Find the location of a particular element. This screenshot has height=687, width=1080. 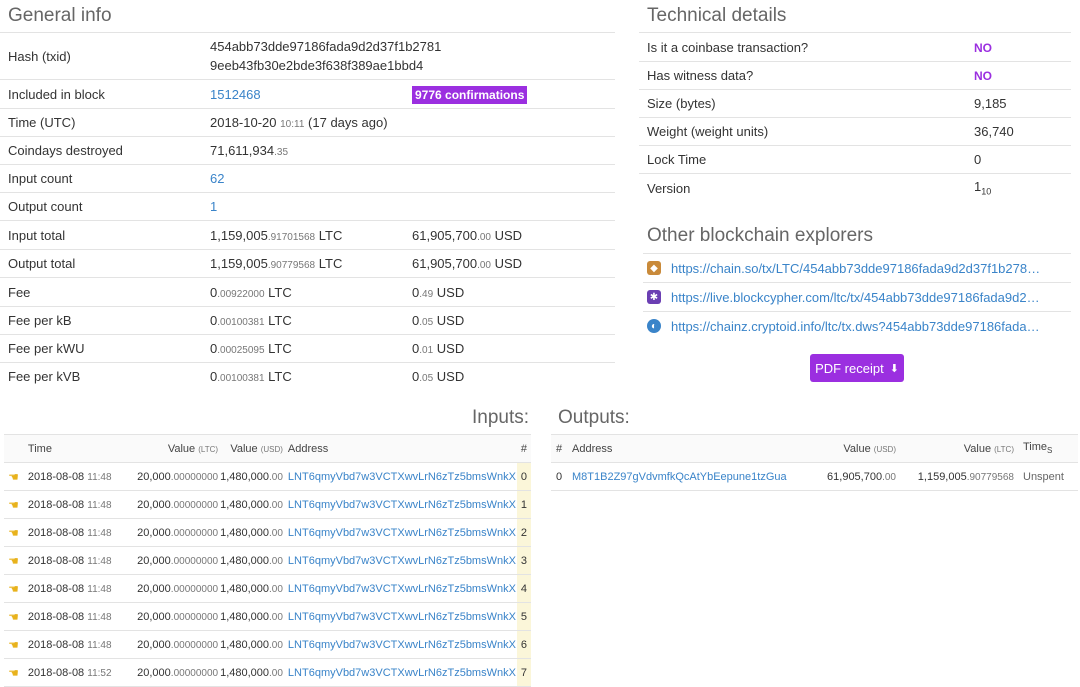

weight-value: 36,740 is located at coordinates (1018, 131).